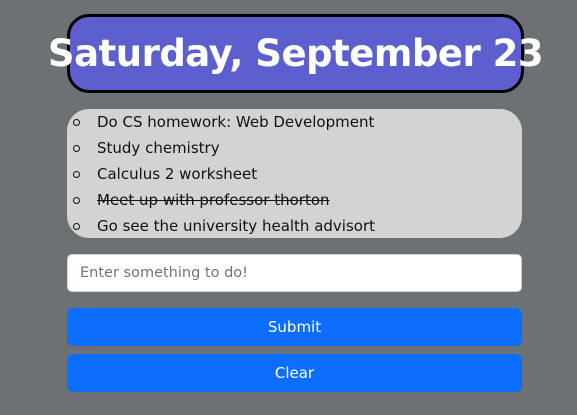  I want to click on todo-item-text: Do CS homework: Web Development, so click(236, 122).